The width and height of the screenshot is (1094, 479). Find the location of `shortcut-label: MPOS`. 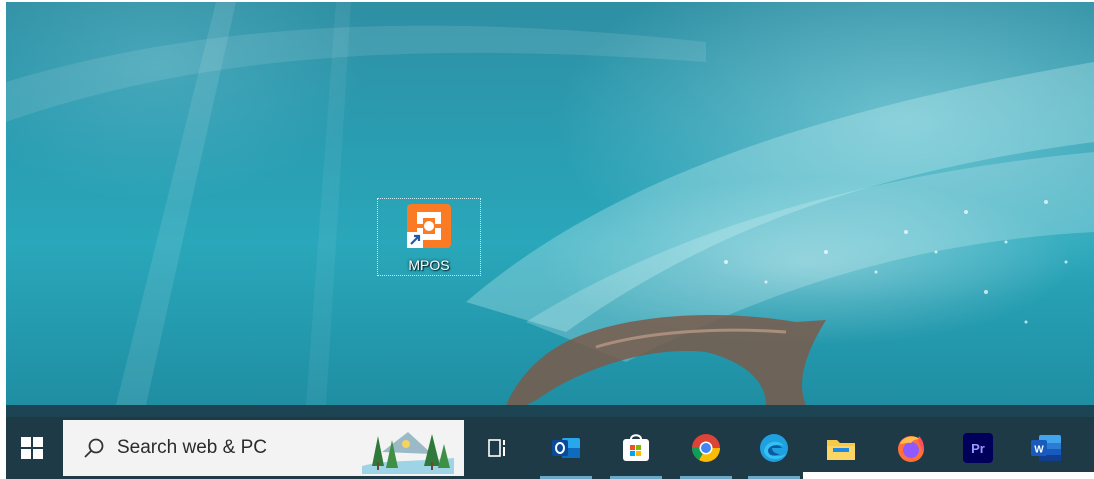

shortcut-label: MPOS is located at coordinates (429, 265).